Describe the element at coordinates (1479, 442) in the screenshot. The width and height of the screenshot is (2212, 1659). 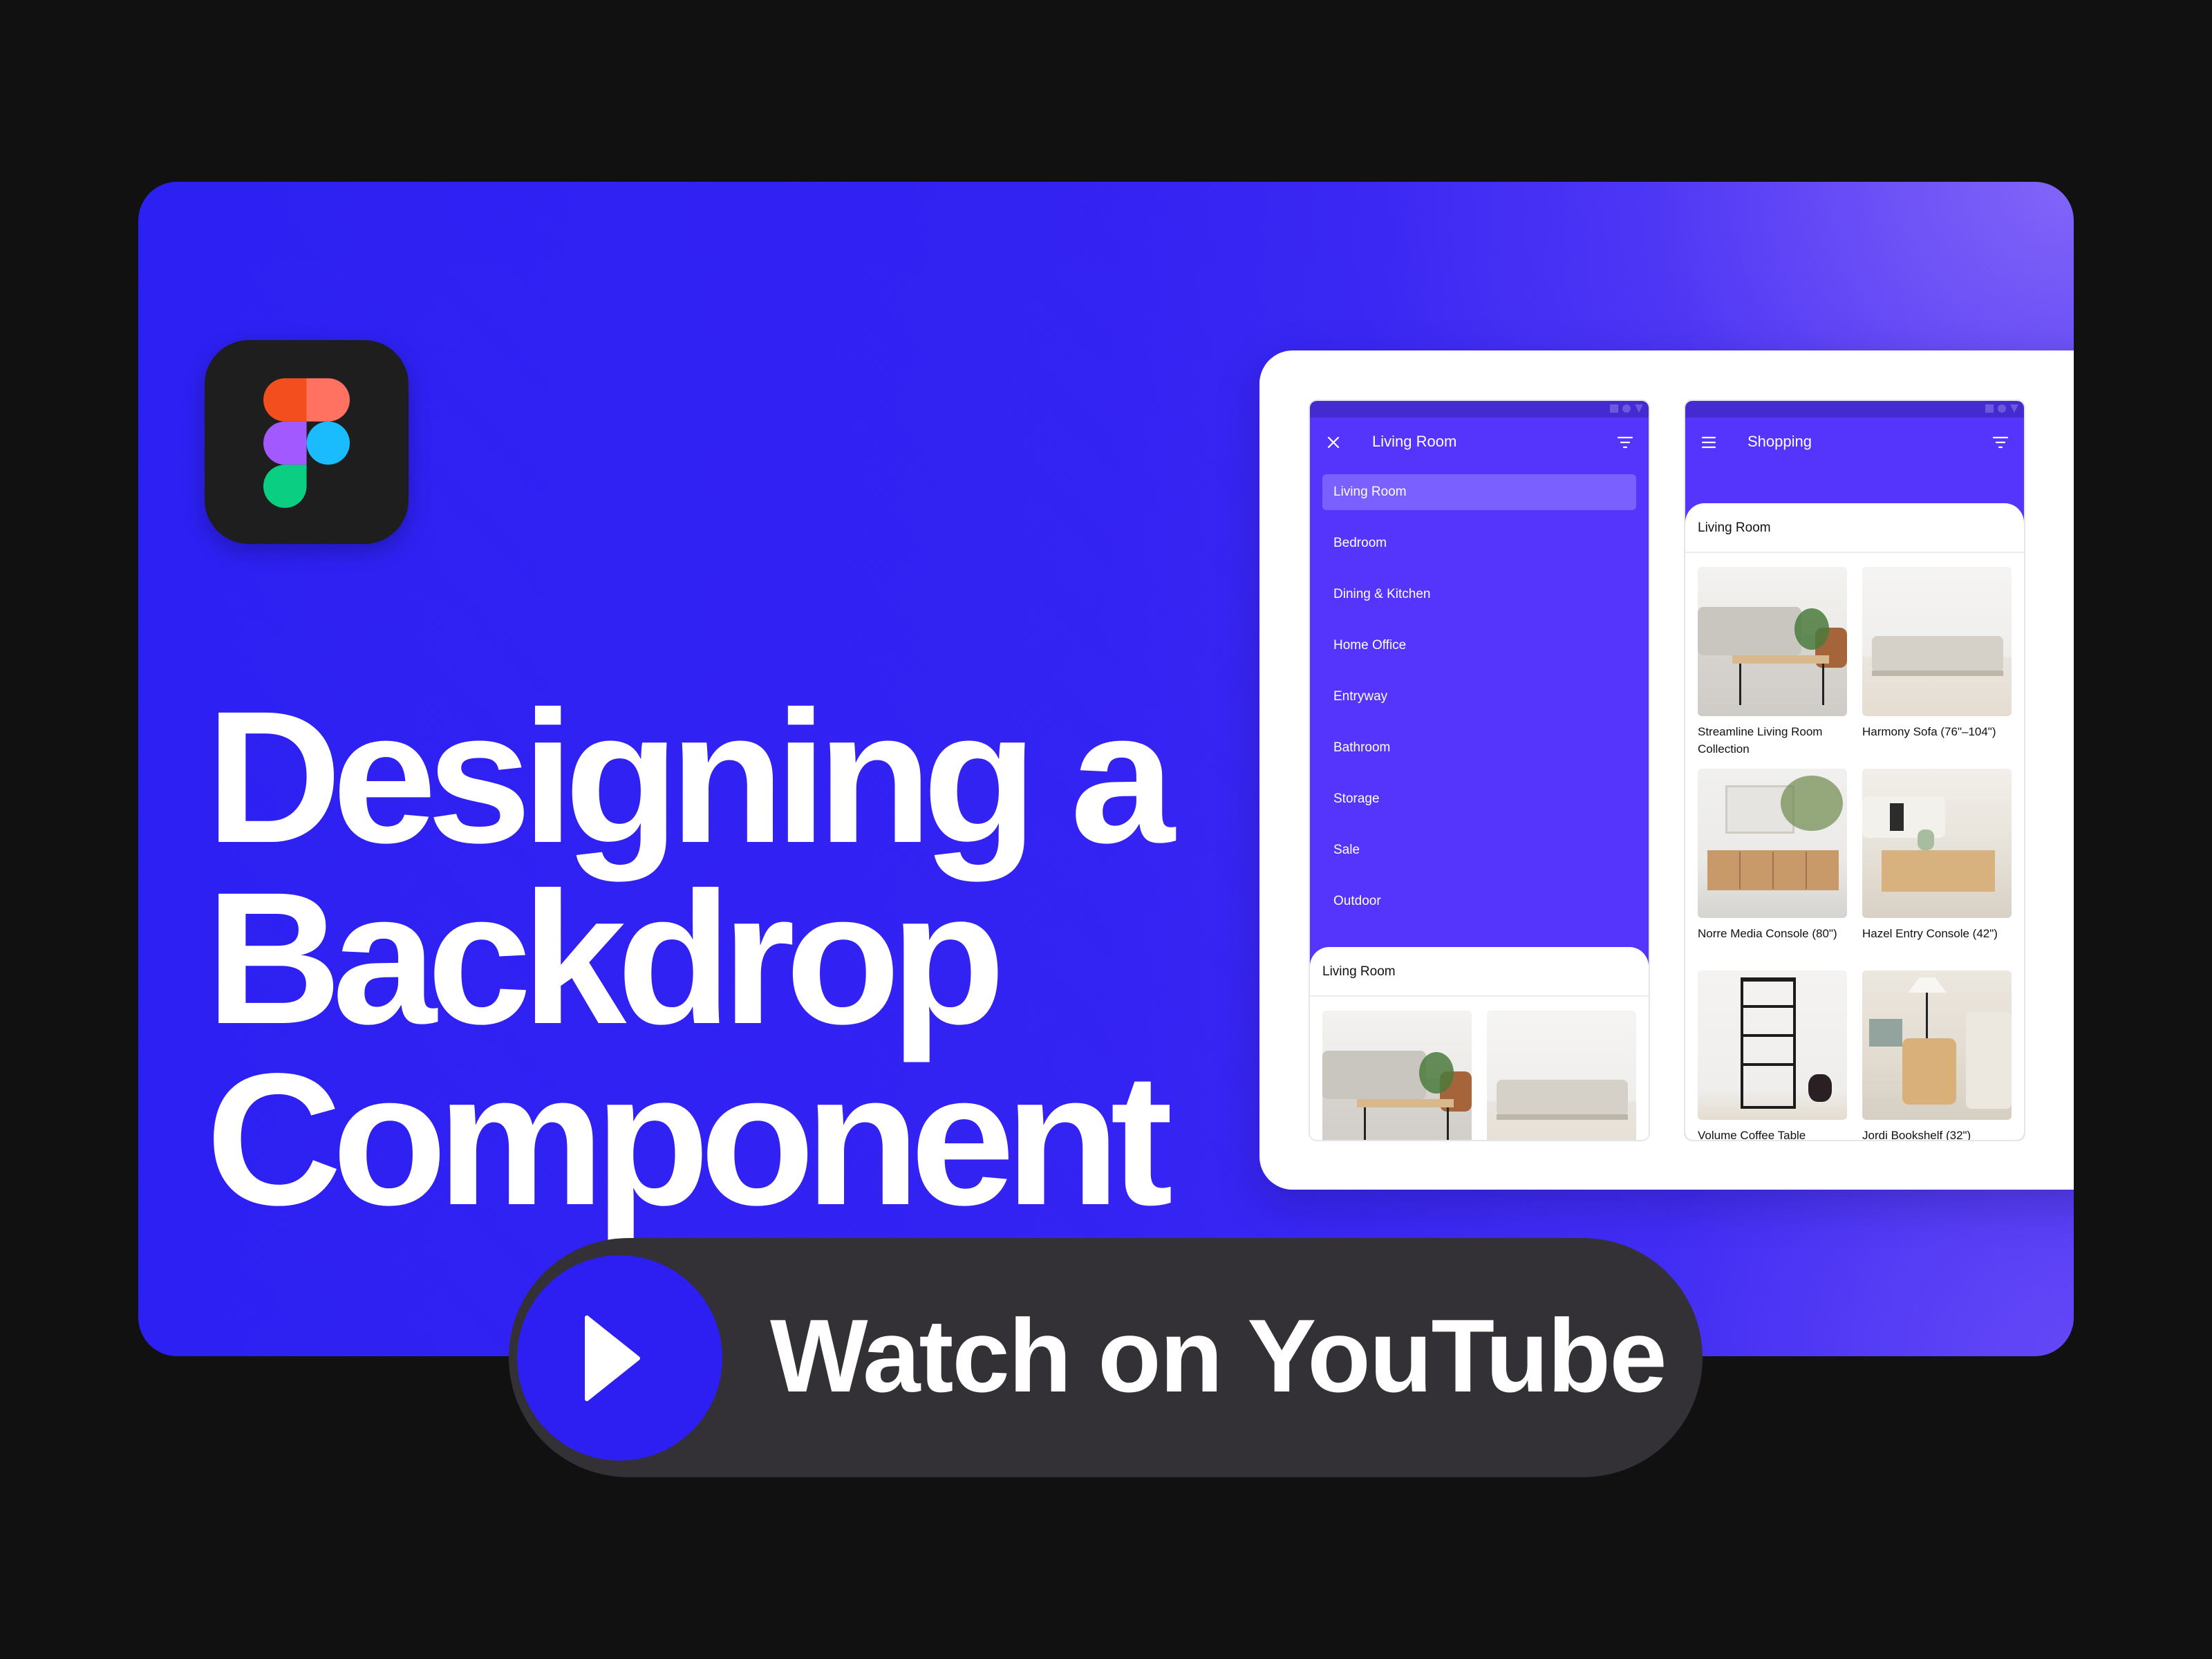
I see `app-bar: Living Room` at that location.